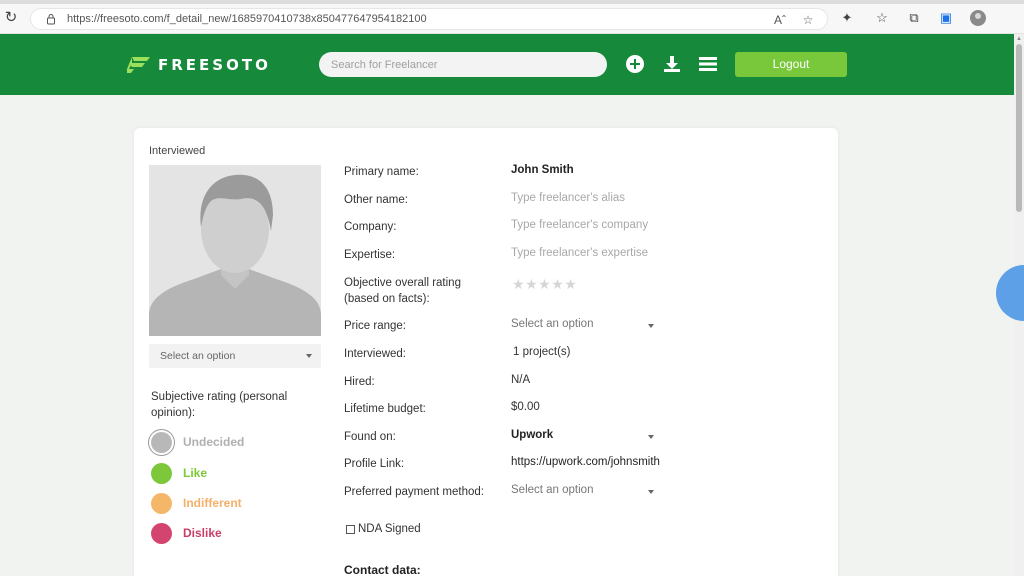 The height and width of the screenshot is (576, 1024). What do you see at coordinates (847, 18) in the screenshot?
I see `extensions-icon: ✦` at bounding box center [847, 18].